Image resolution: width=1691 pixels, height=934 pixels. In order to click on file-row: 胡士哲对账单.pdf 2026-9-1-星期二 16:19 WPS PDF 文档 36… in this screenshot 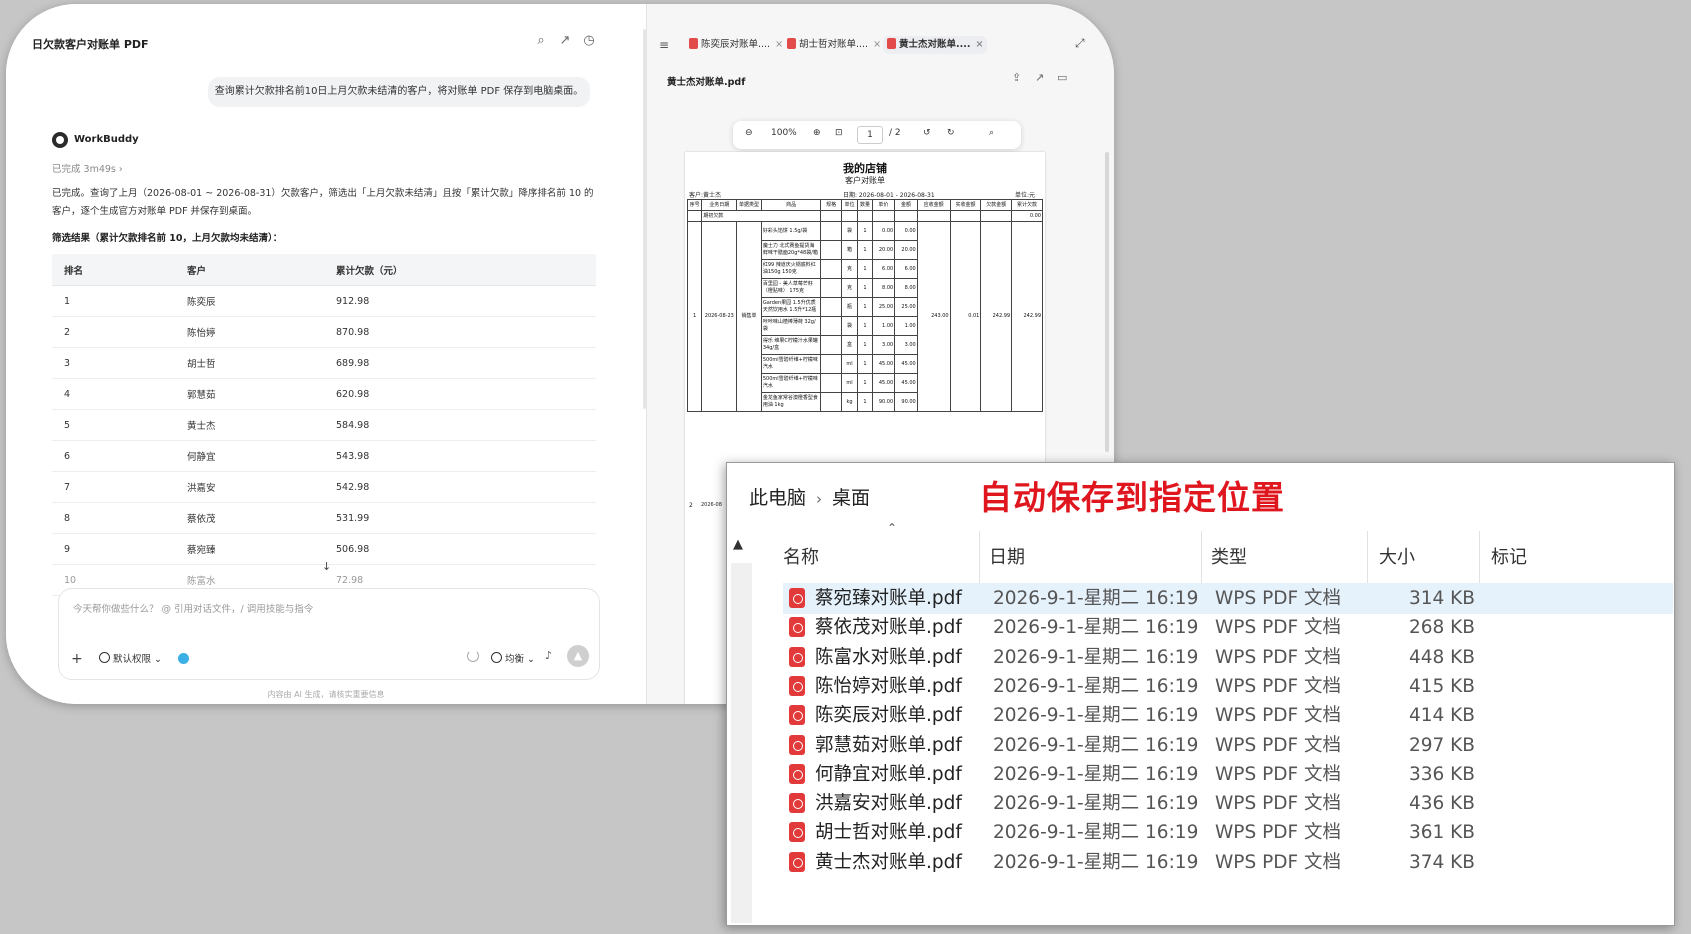, I will do `click(1228, 832)`.